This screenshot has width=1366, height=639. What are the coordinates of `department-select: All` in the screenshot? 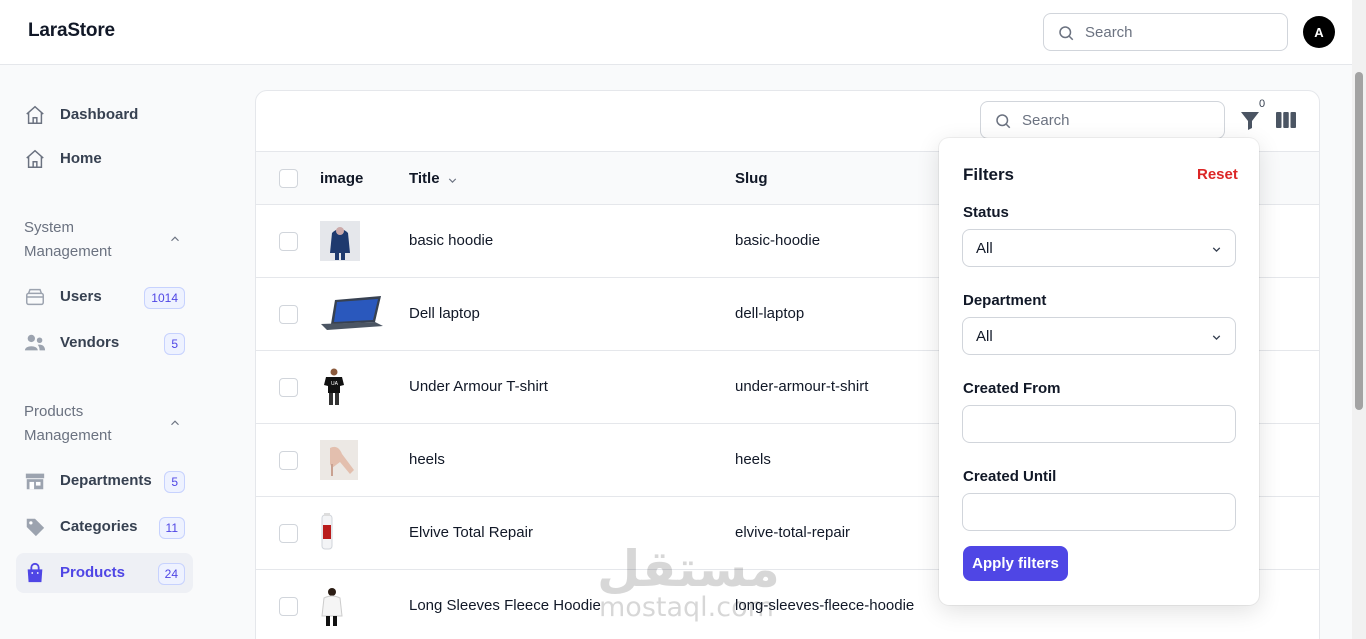 It's located at (1099, 336).